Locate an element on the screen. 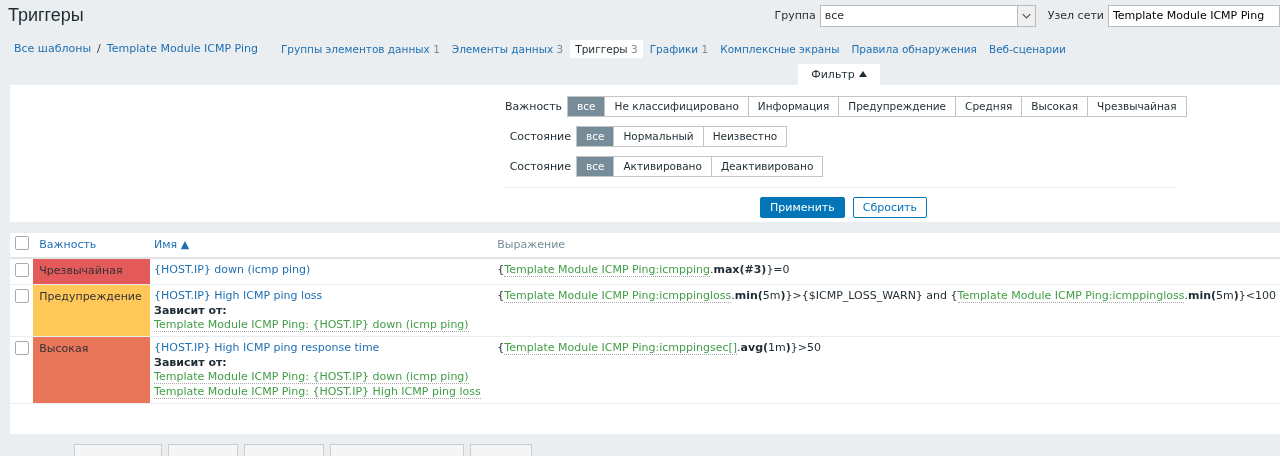  nav-tab: Графики 1 is located at coordinates (679, 48).